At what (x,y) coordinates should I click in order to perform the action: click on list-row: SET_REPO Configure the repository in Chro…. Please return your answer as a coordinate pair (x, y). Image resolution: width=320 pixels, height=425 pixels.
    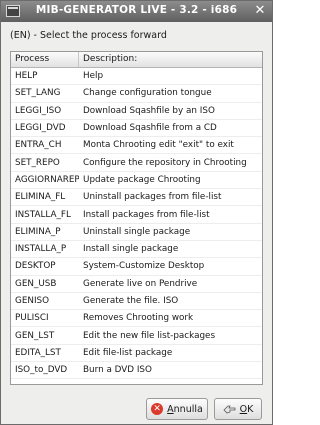
    Looking at the image, I should click on (136, 163).